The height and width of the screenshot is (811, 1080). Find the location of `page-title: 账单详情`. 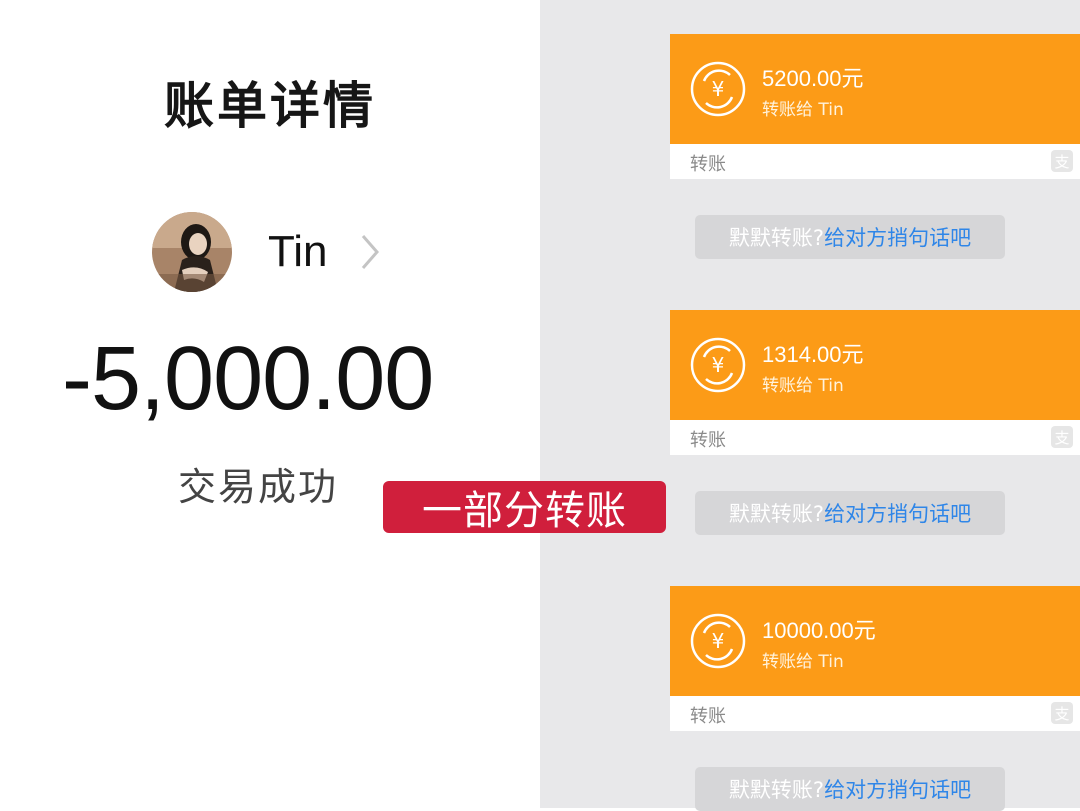

page-title: 账单详情 is located at coordinates (270, 106).